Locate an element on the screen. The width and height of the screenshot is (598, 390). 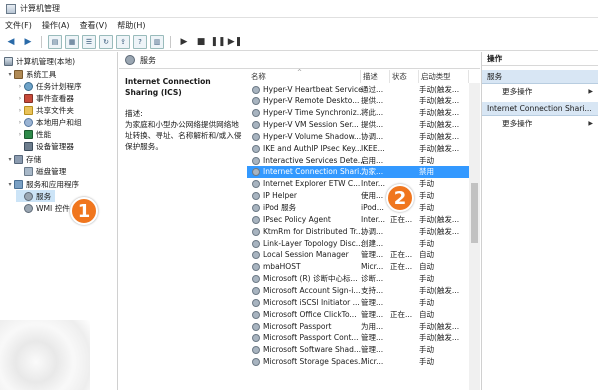
service-row: mbaHOST Micr... 正在... 自动 is located at coordinates (358, 267).